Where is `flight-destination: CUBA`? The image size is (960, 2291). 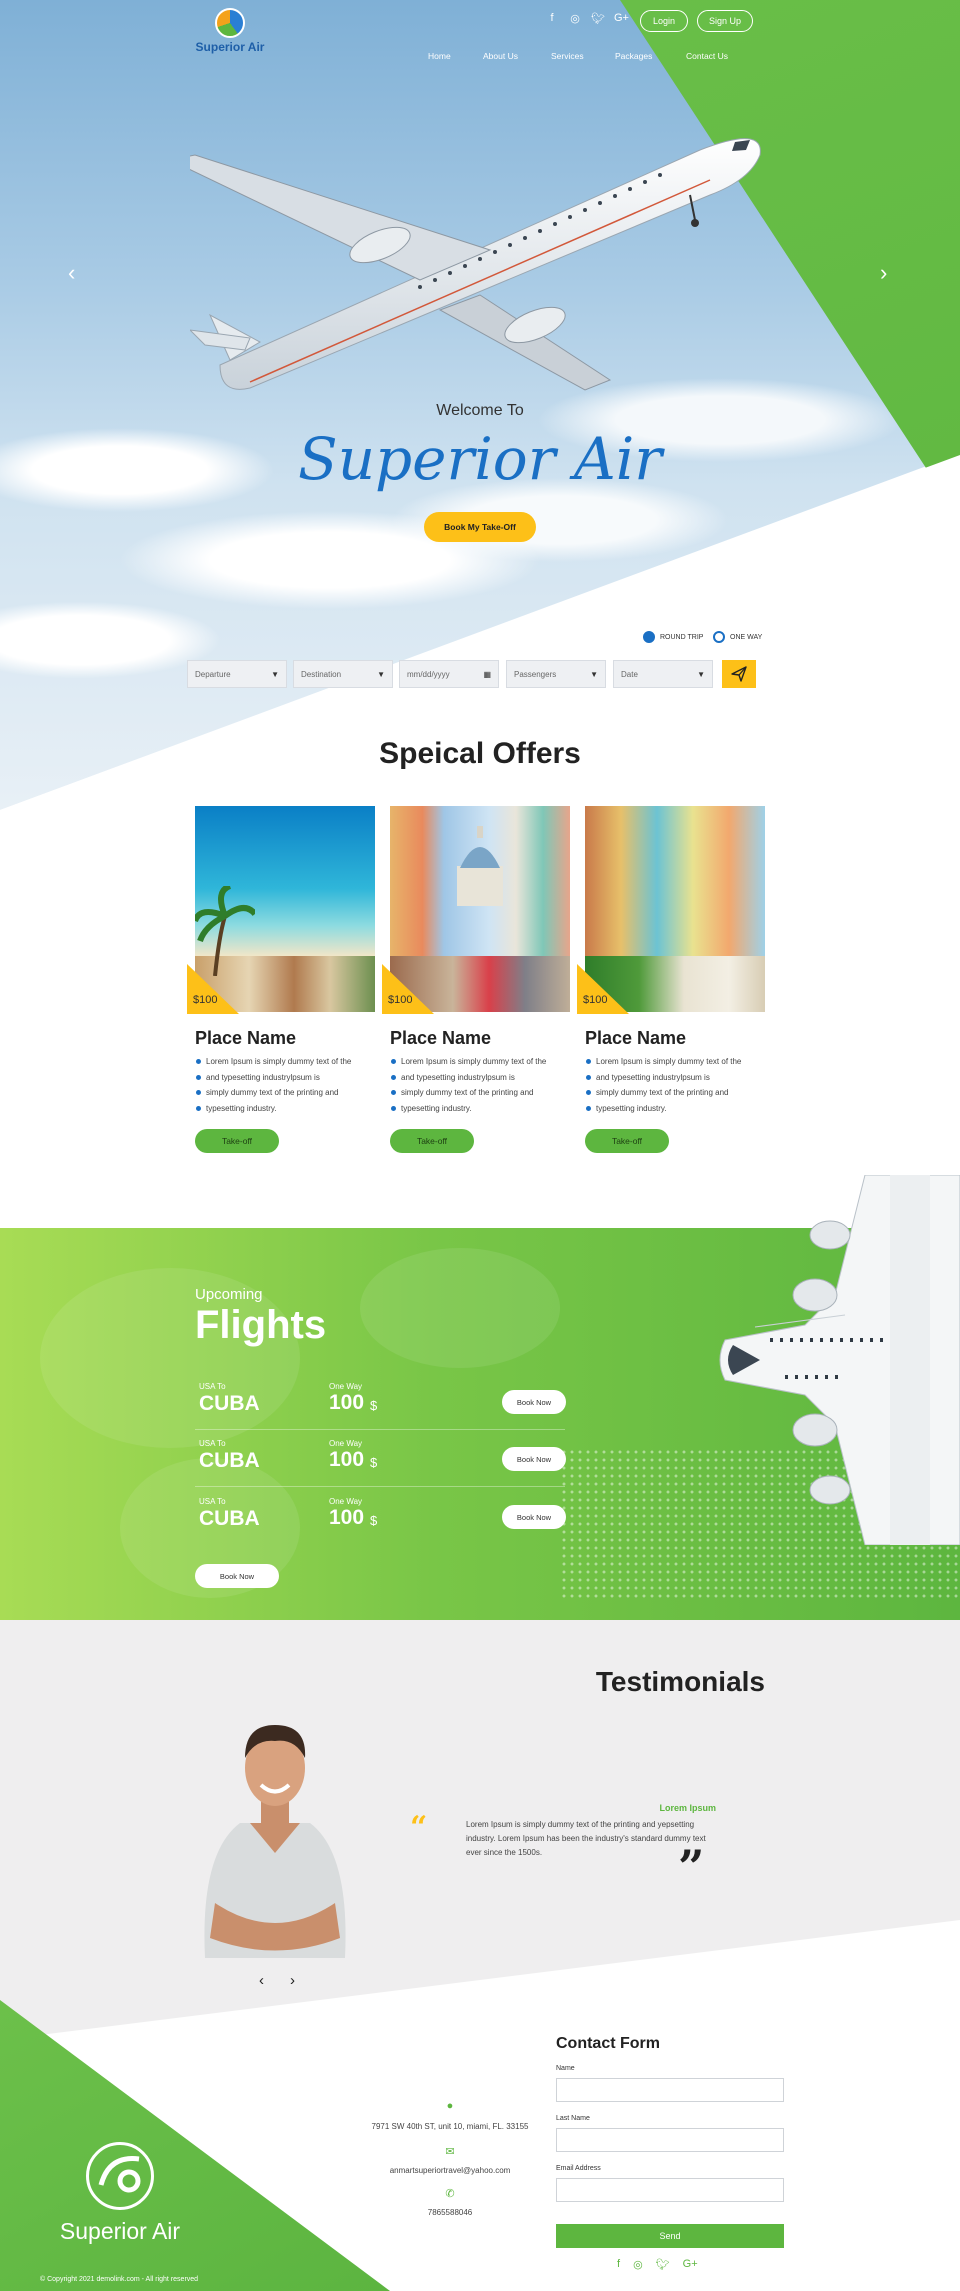
flight-destination: CUBA is located at coordinates (229, 1403).